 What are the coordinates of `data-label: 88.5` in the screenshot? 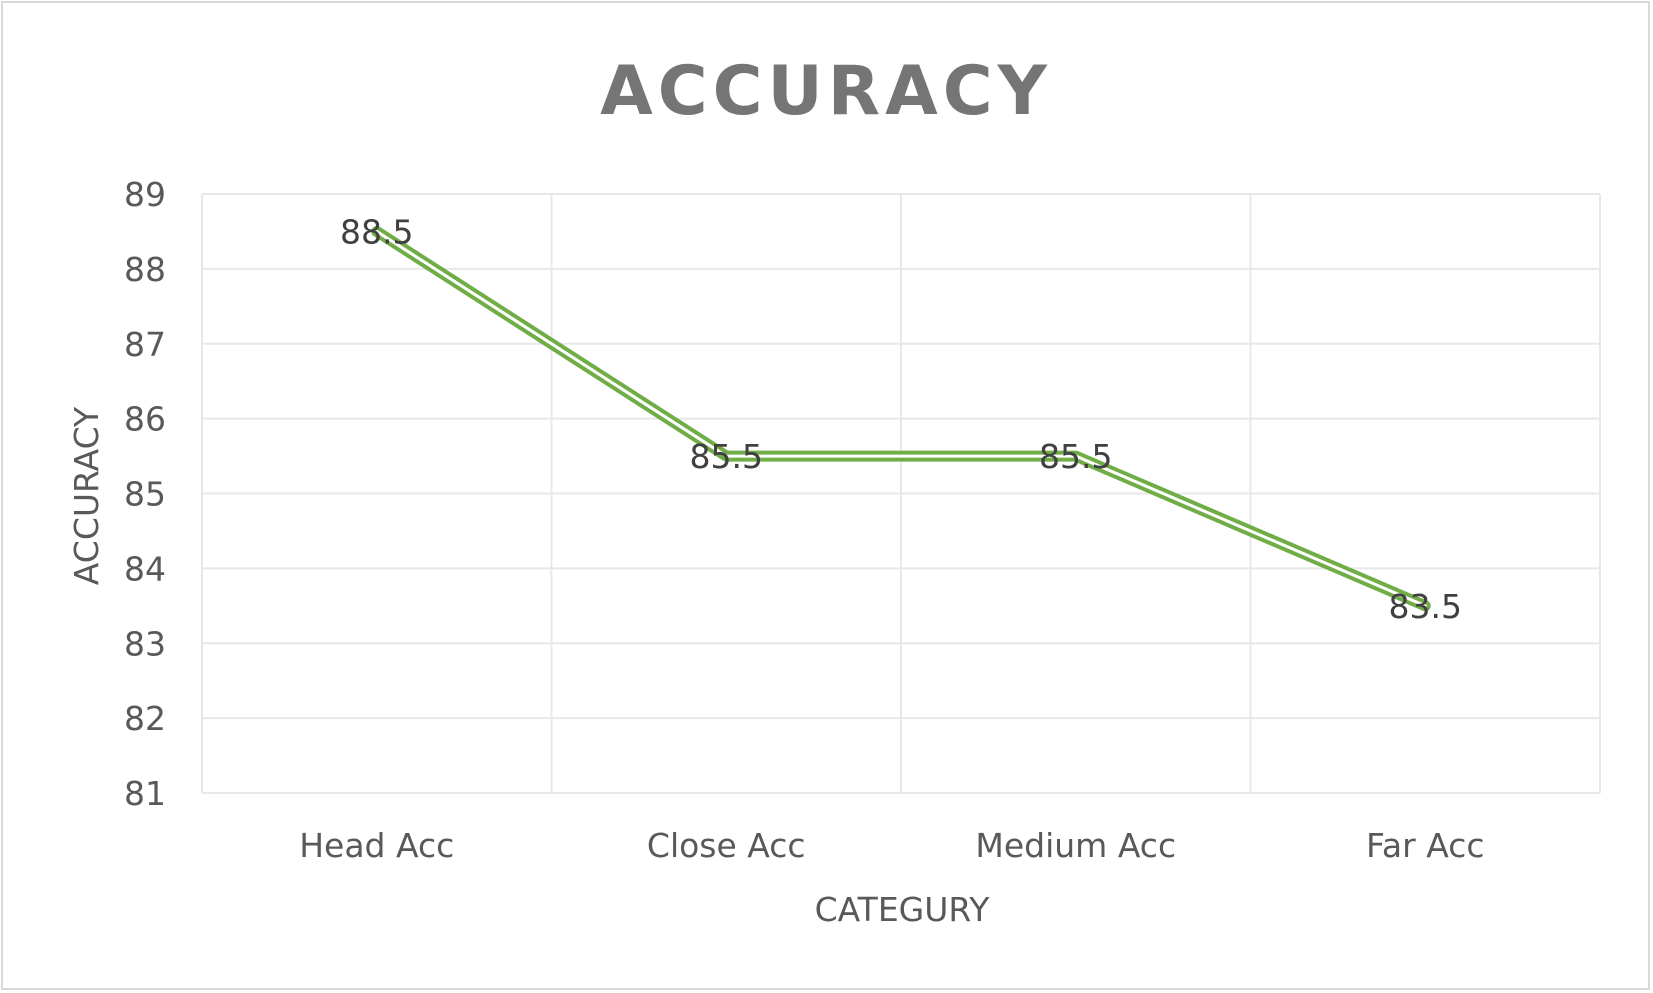 It's located at (376, 231).